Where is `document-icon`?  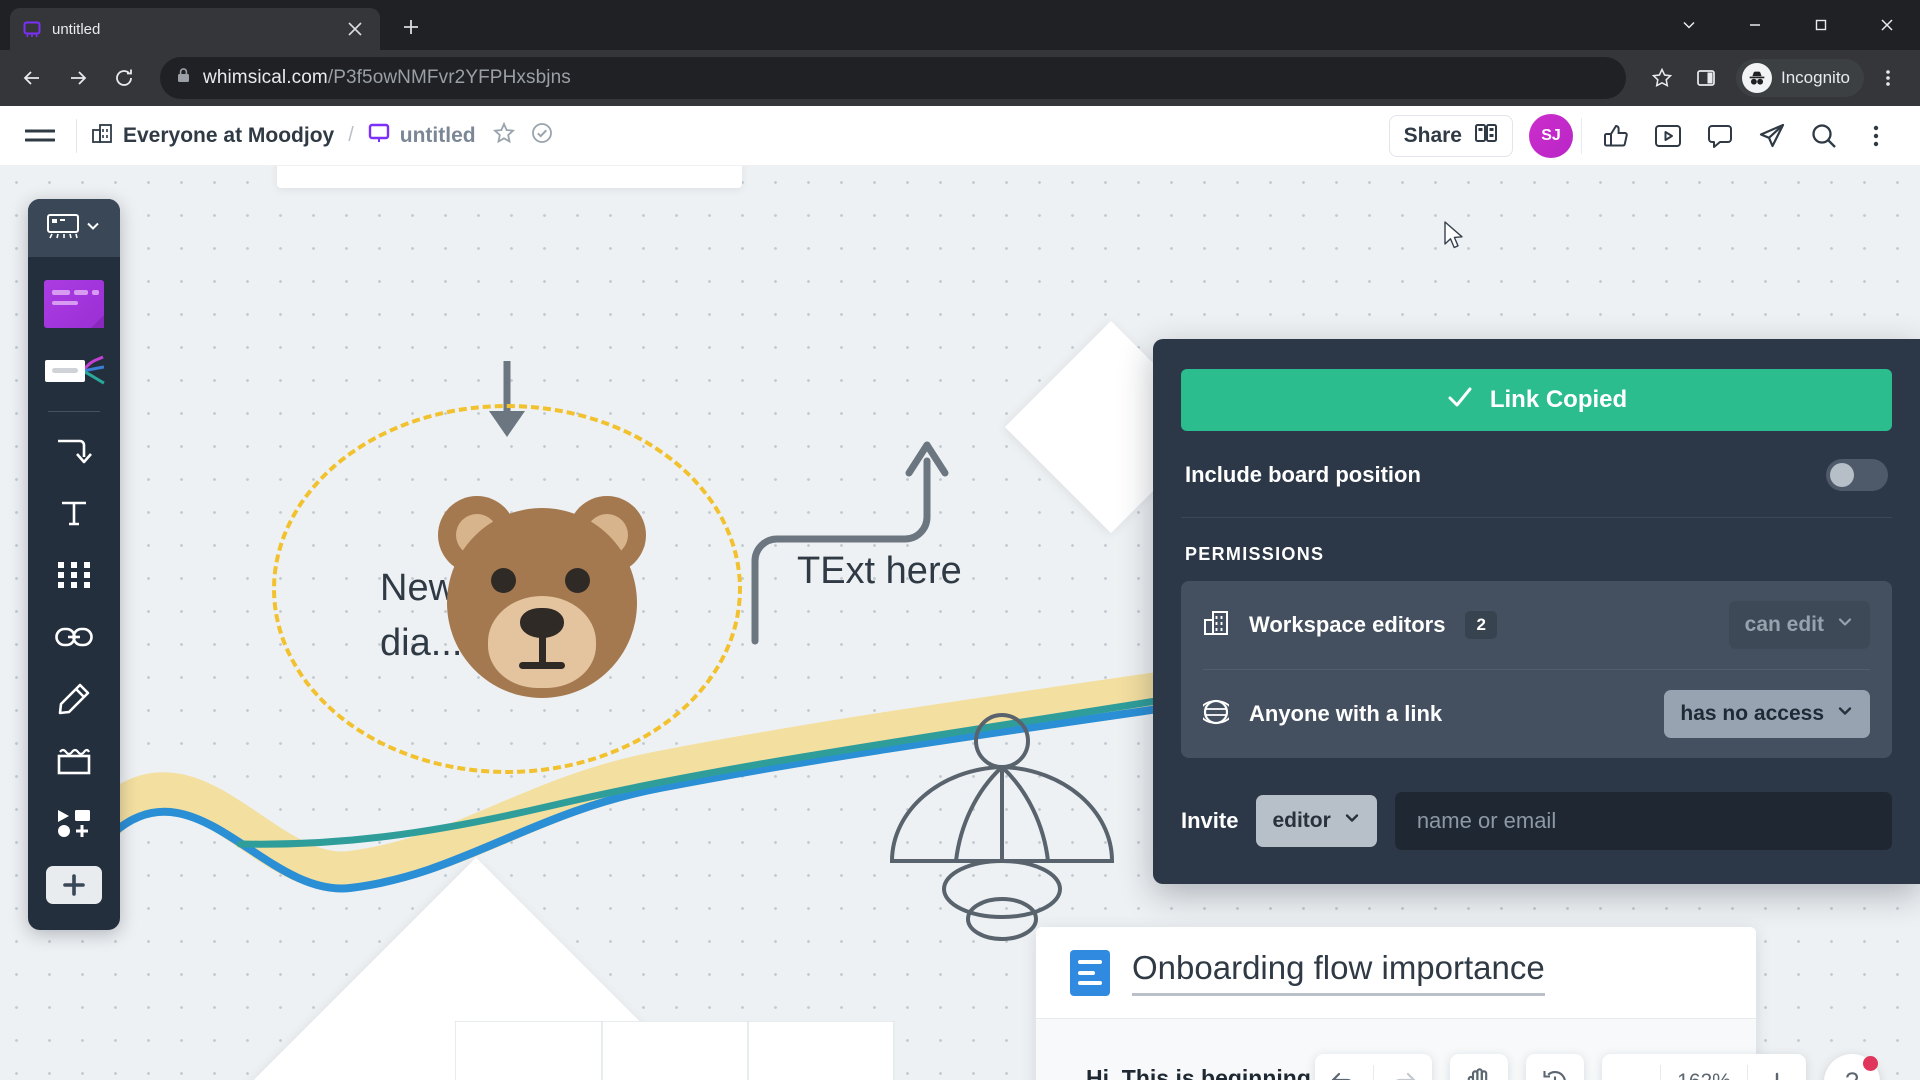
document-icon is located at coordinates (1090, 972).